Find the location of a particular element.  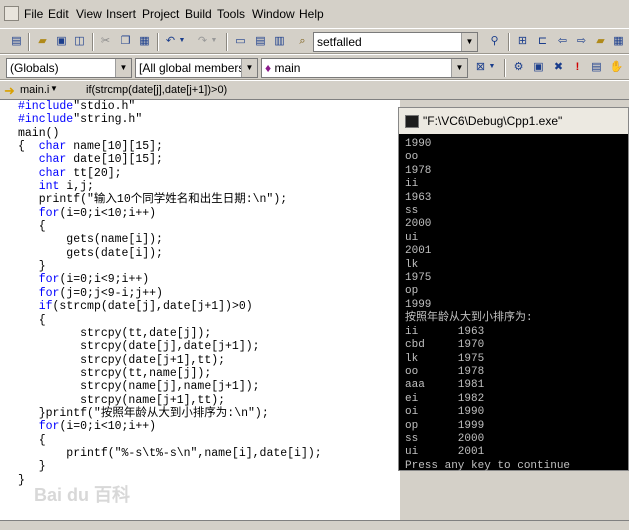

code-line: for(j=0;j<9-i;j++) is located at coordinates (100, 293).